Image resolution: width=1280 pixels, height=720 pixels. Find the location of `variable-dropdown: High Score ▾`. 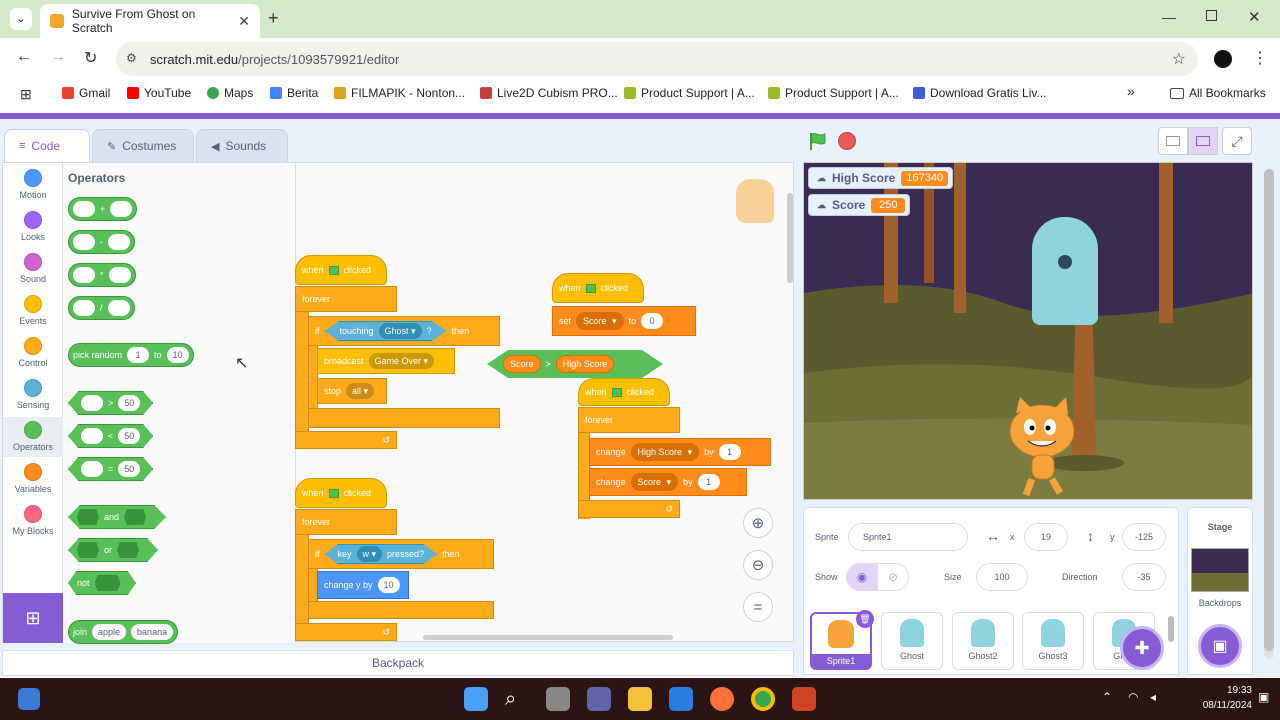

variable-dropdown: High Score ▾ is located at coordinates (665, 452).